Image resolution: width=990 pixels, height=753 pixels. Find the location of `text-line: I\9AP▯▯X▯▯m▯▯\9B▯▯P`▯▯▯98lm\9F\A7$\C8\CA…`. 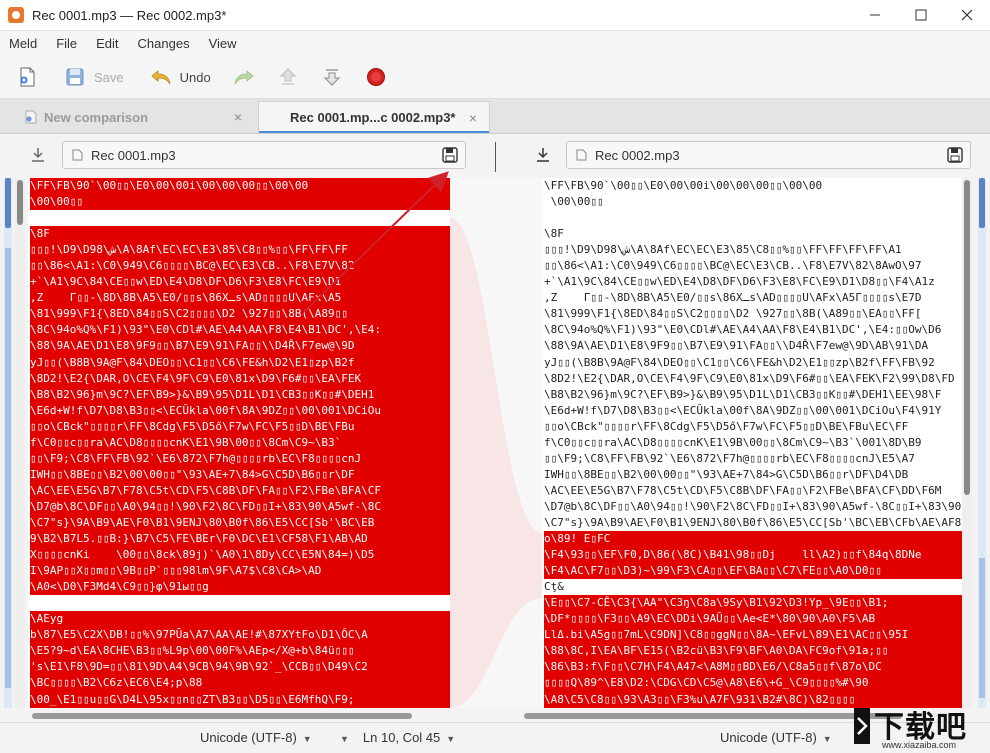

text-line: I\9AP▯▯X▯▯m▯▯\9B▯▯P`▯▯▯98lm\9F\A7$\C8\CA… is located at coordinates (240, 571).